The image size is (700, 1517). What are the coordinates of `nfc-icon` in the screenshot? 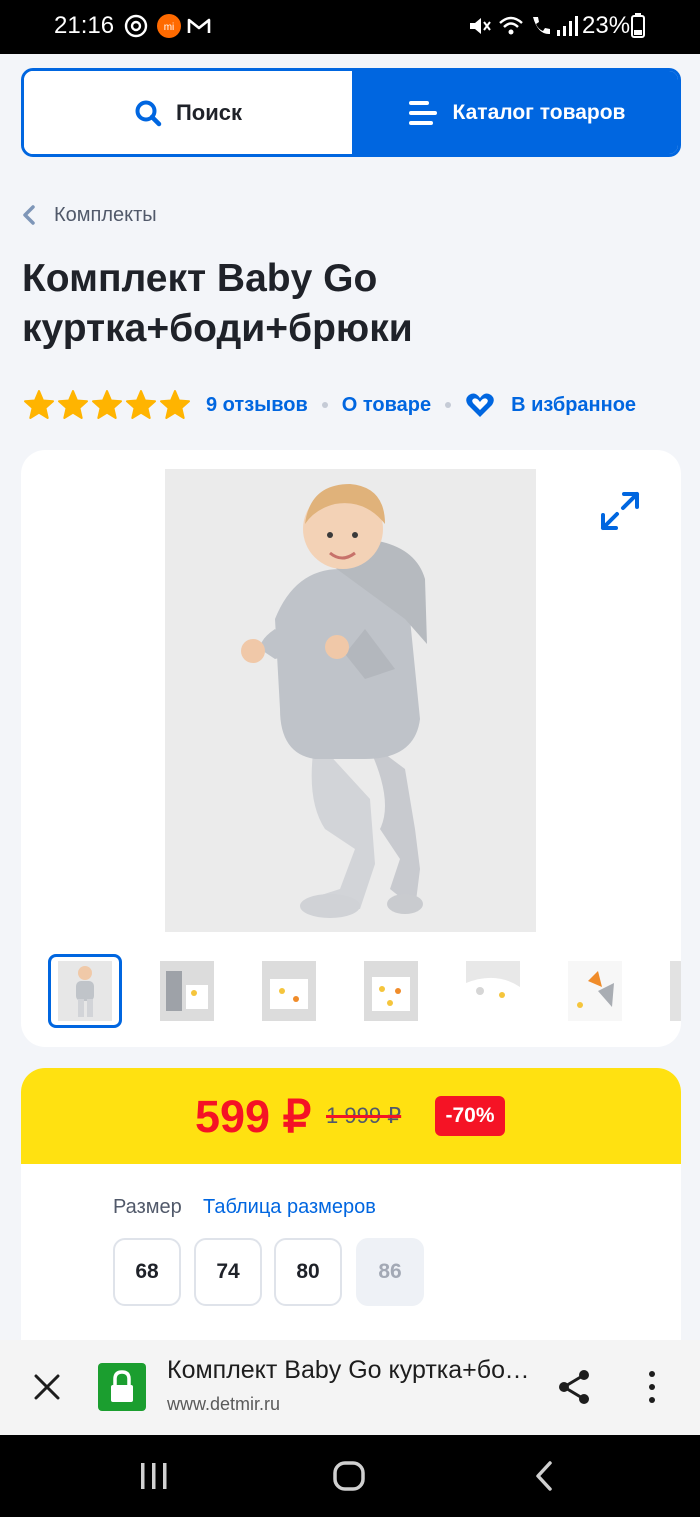 It's located at (136, 26).